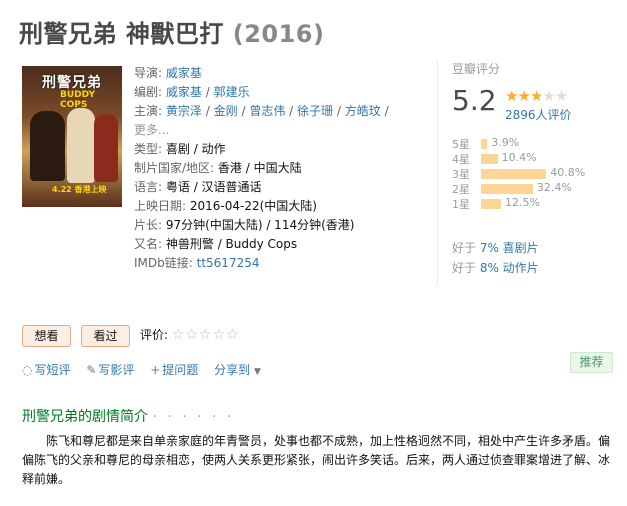 The width and height of the screenshot is (627, 506). I want to click on cast-link: 徐子珊, so click(315, 111).